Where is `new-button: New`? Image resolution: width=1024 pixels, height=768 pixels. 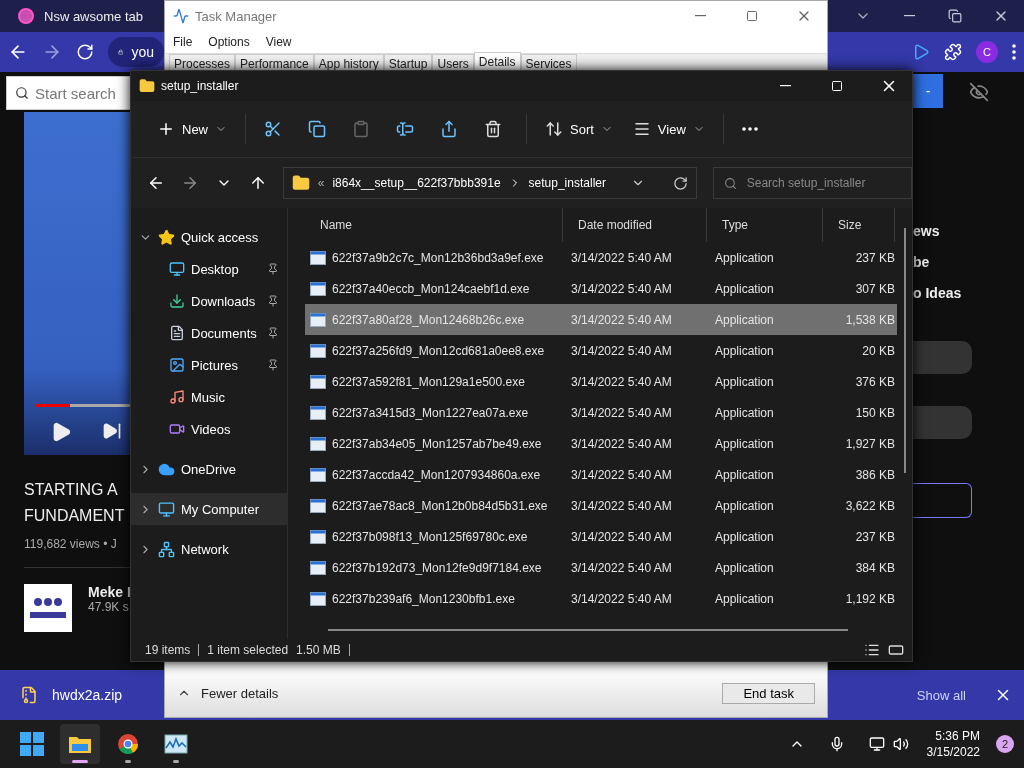
new-button: New is located at coordinates (192, 129).